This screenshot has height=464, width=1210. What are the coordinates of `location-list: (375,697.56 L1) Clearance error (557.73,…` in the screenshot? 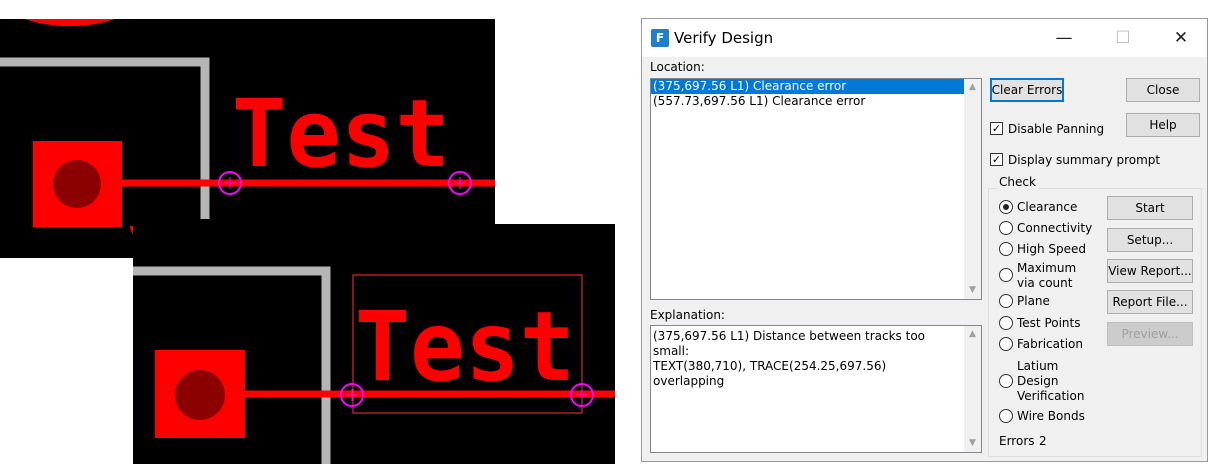 It's located at (816, 189).